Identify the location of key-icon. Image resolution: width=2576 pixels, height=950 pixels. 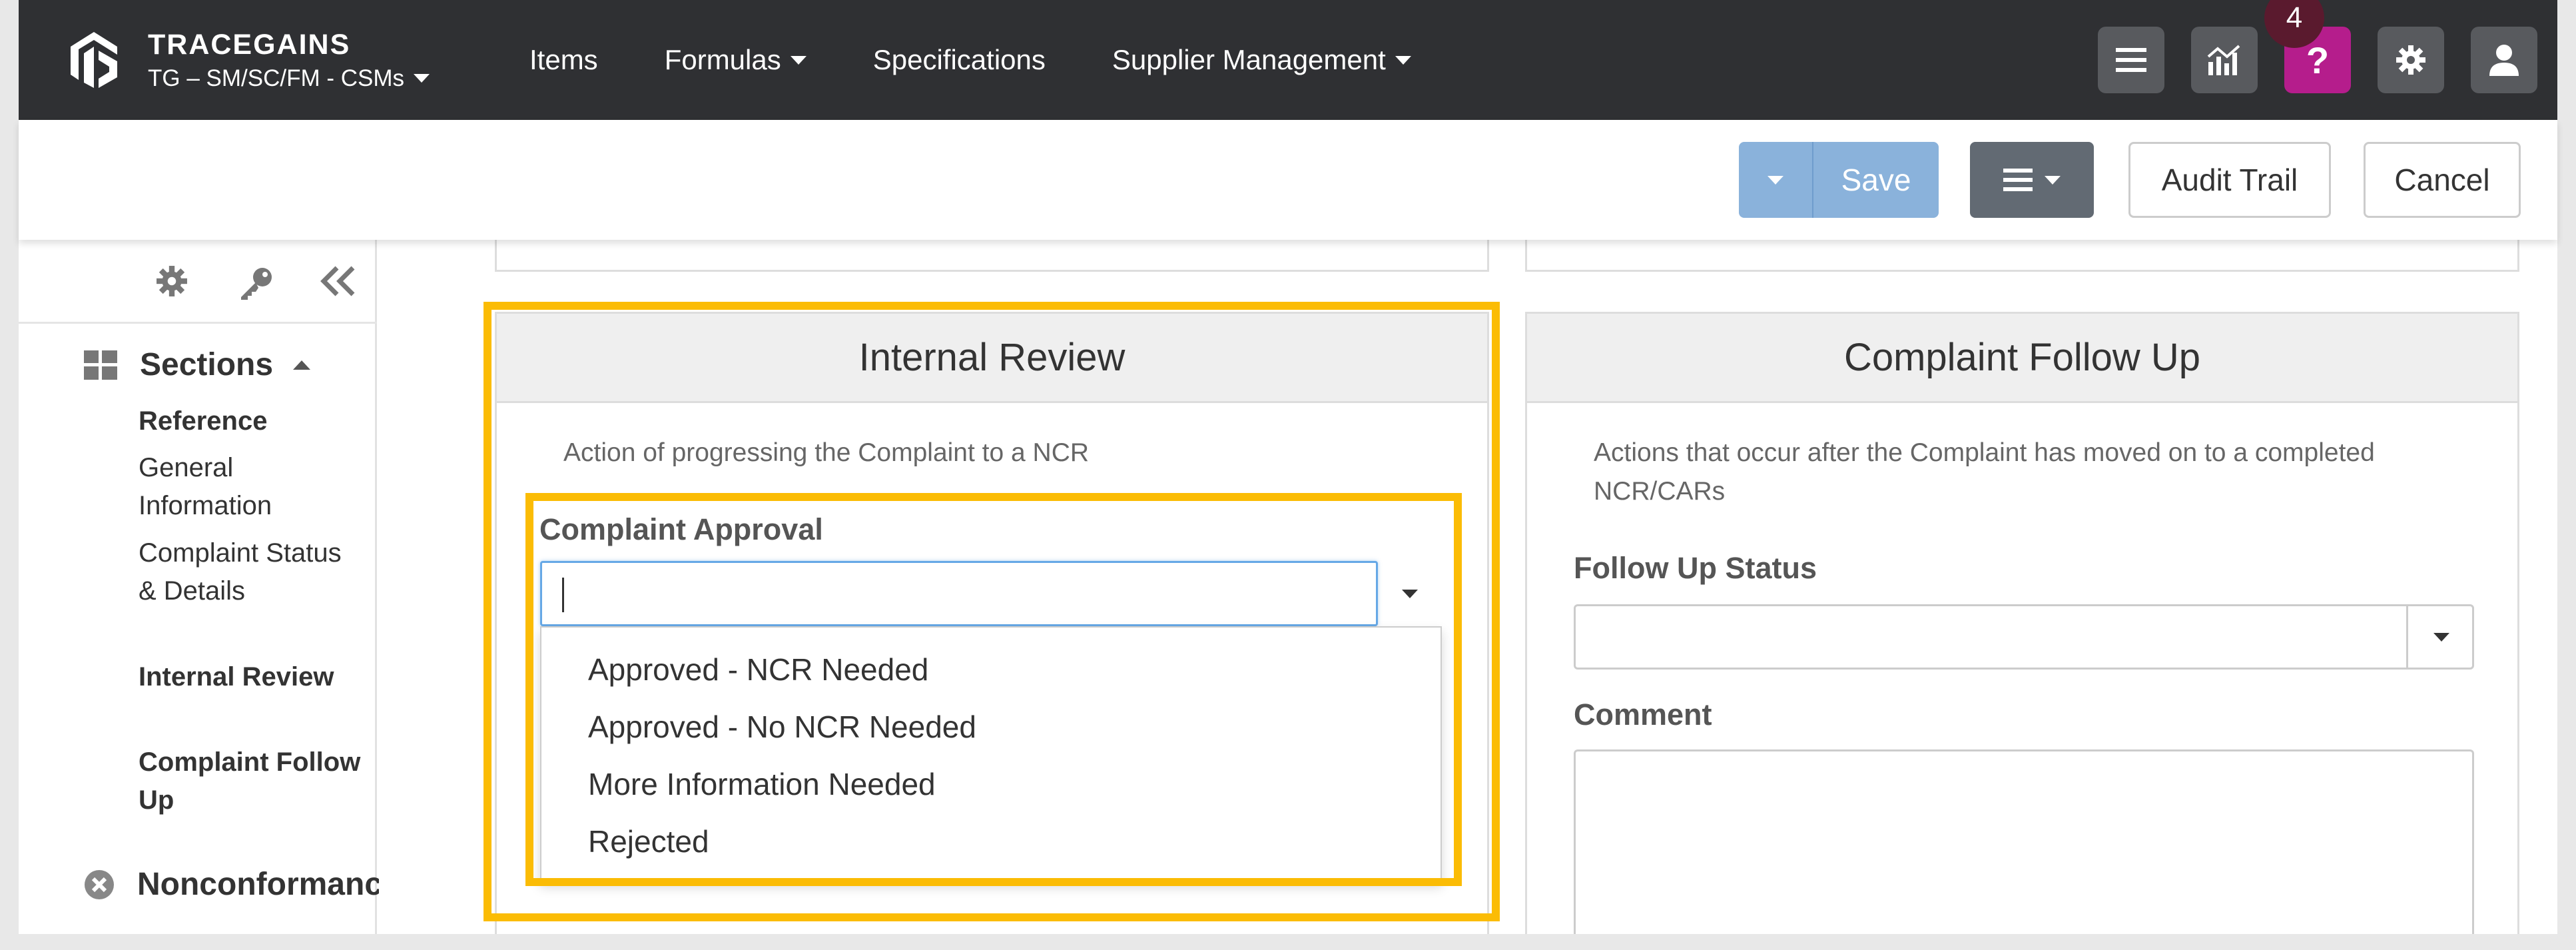
(256, 283).